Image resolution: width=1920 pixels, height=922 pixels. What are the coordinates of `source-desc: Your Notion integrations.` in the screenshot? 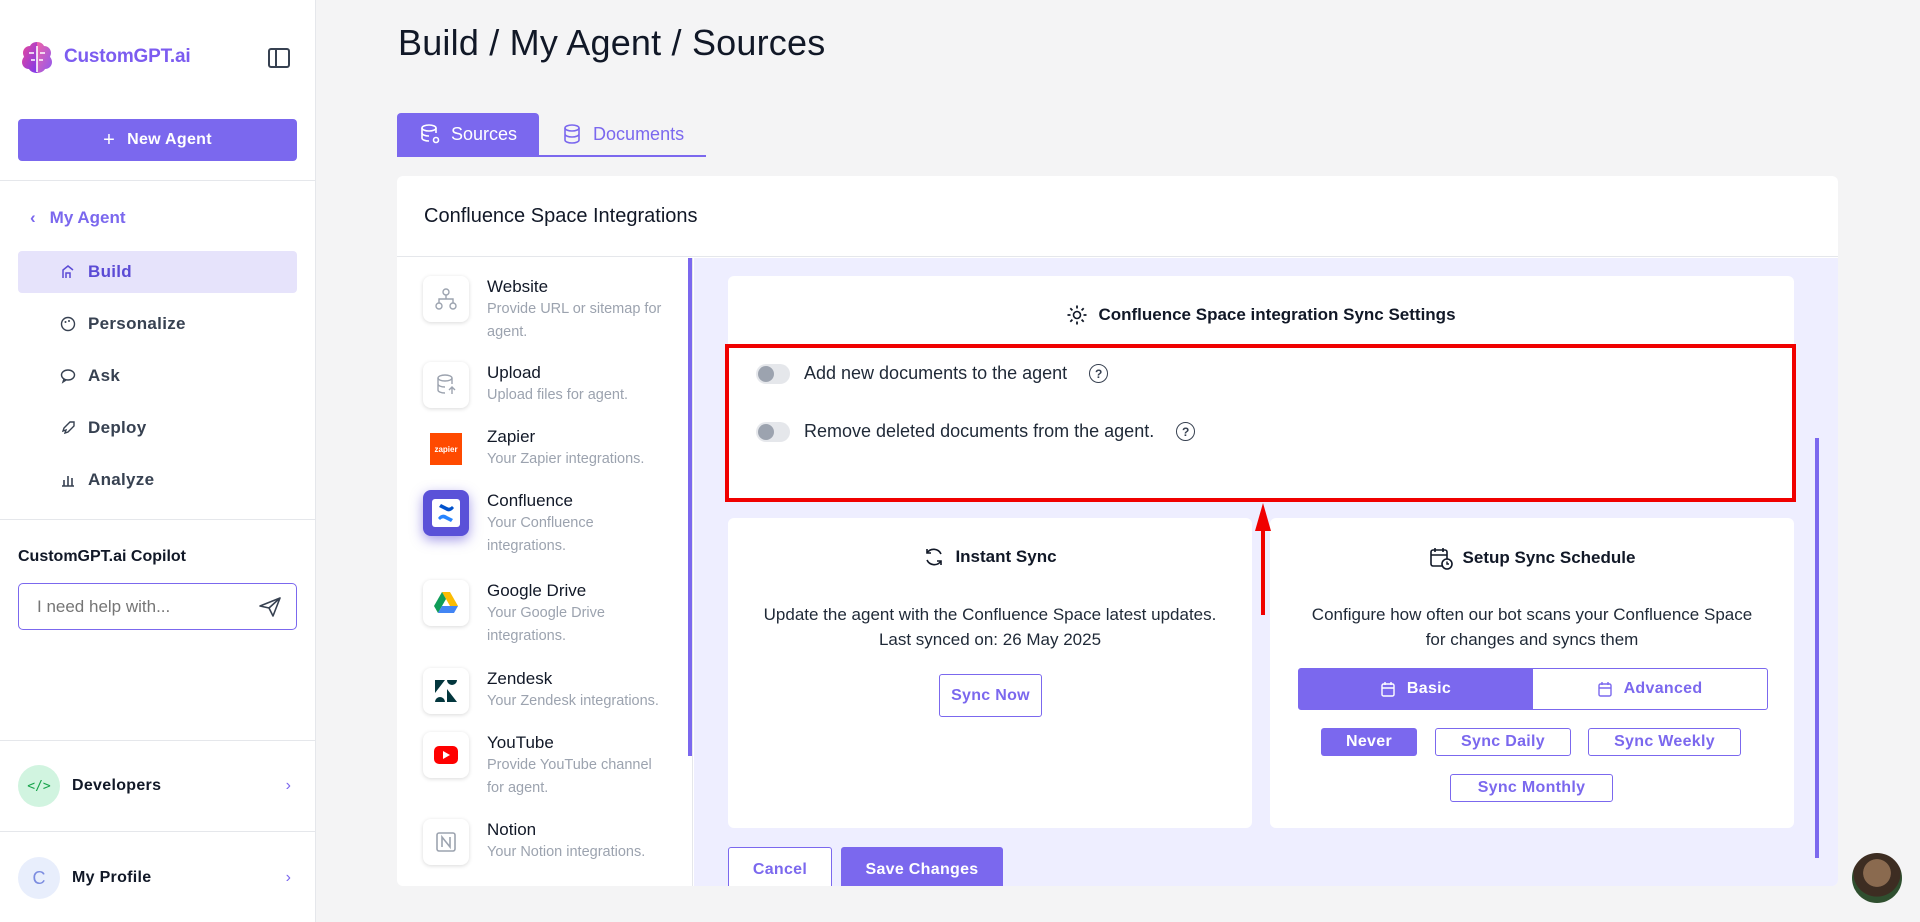 It's located at (566, 852).